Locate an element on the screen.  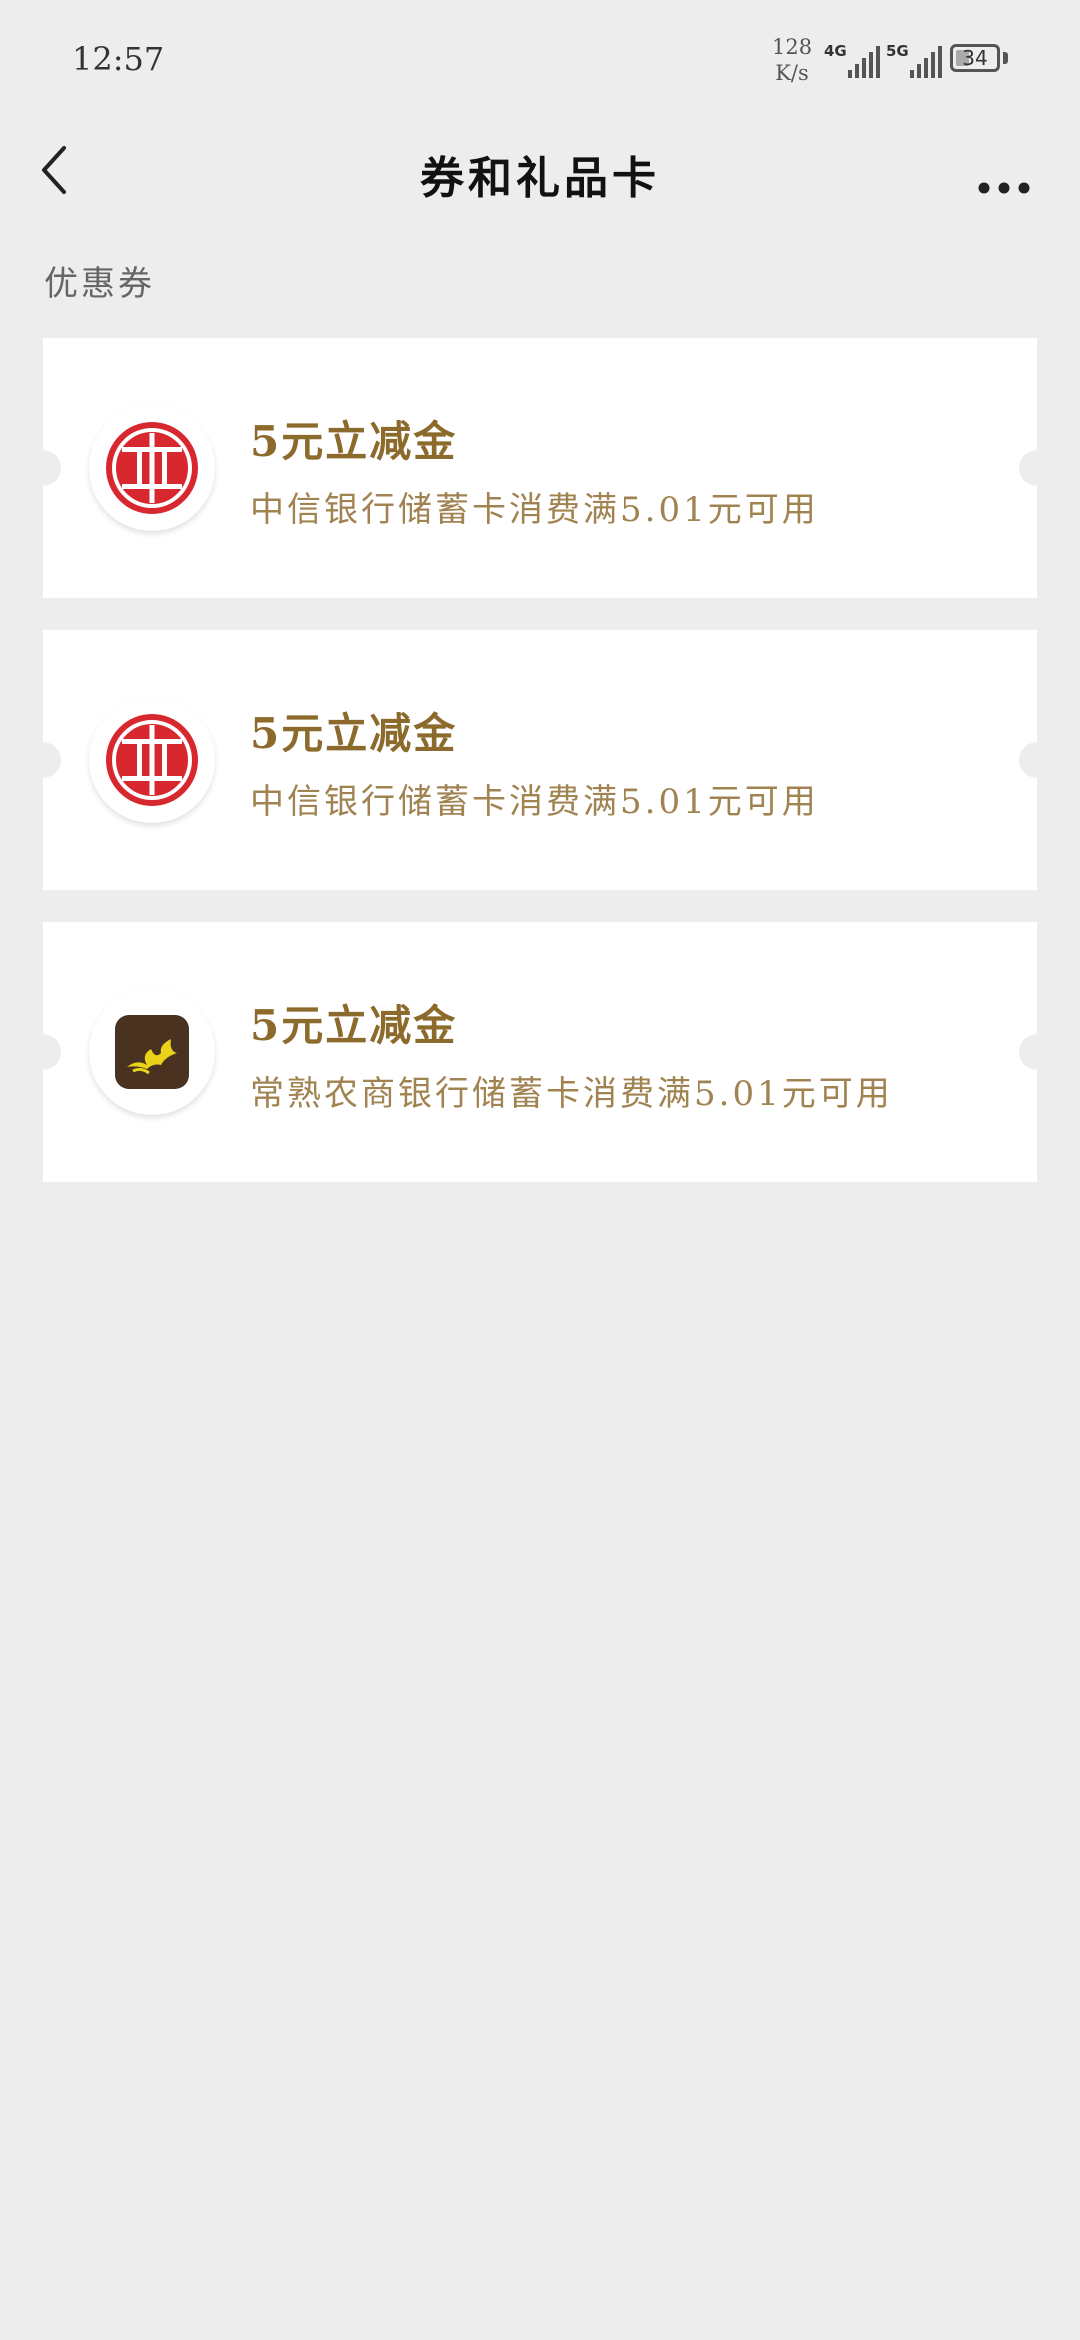
network-speed: 128 K/s is located at coordinates (792, 60).